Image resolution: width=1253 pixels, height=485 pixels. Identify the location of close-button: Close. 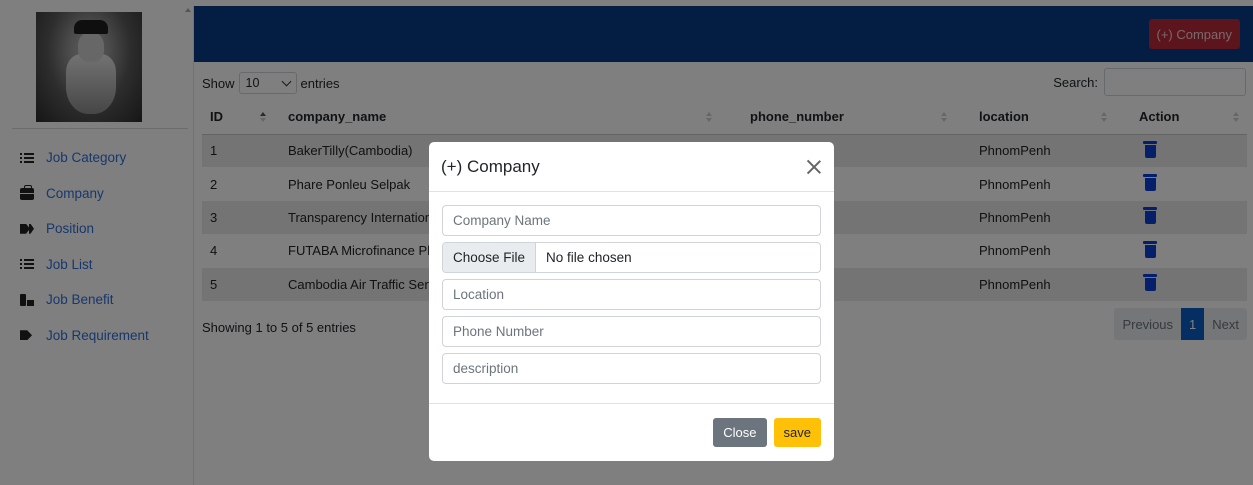
(740, 432).